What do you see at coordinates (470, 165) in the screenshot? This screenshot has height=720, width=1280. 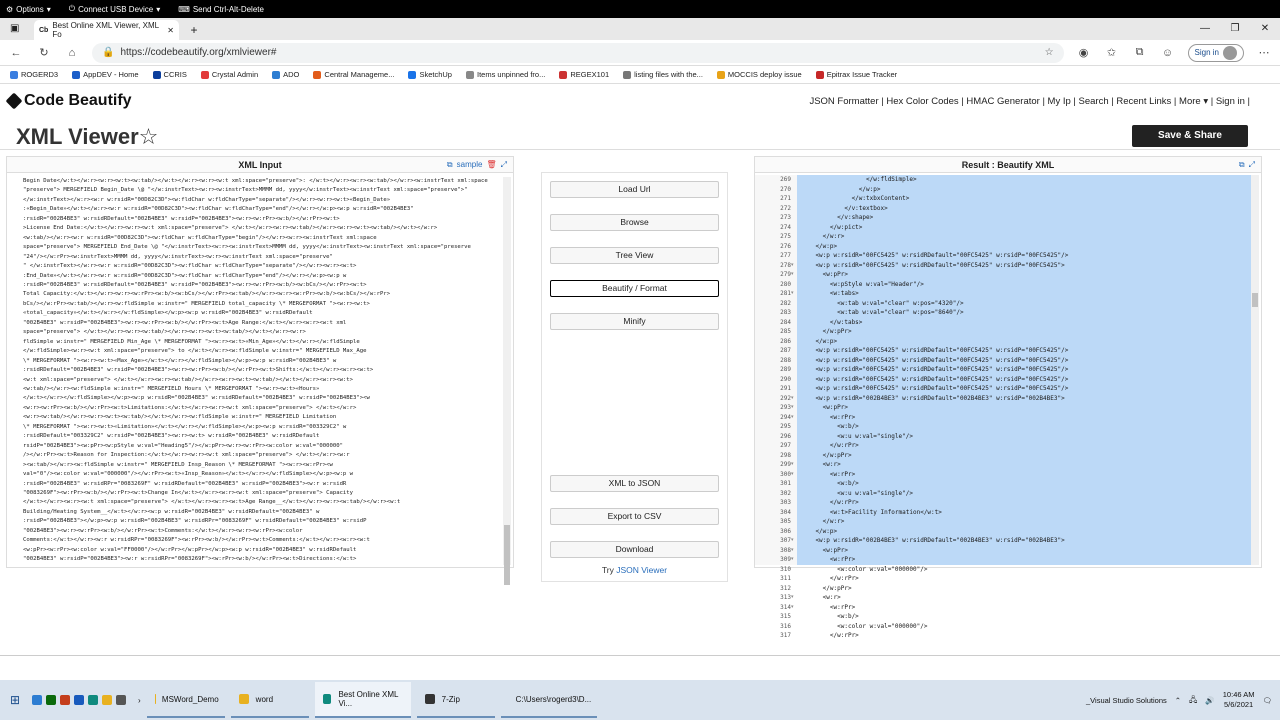 I see `sample-link: sample` at bounding box center [470, 165].